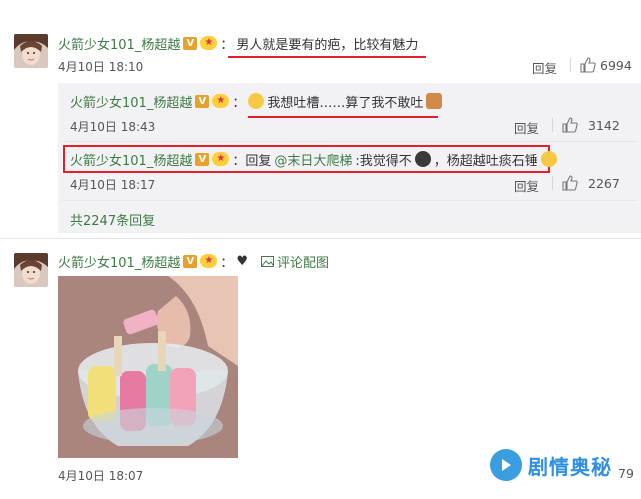  What do you see at coordinates (345, 103) in the screenshot?
I see `reply-text: 我想吐槽……算了我不敢吐` at bounding box center [345, 103].